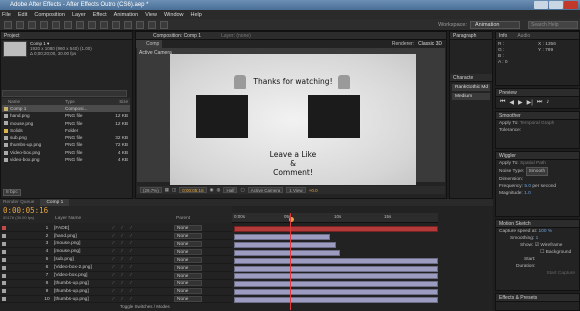 The width and height of the screenshot is (580, 311). What do you see at coordinates (183, 218) in the screenshot?
I see `col-parent: Parent` at bounding box center [183, 218].